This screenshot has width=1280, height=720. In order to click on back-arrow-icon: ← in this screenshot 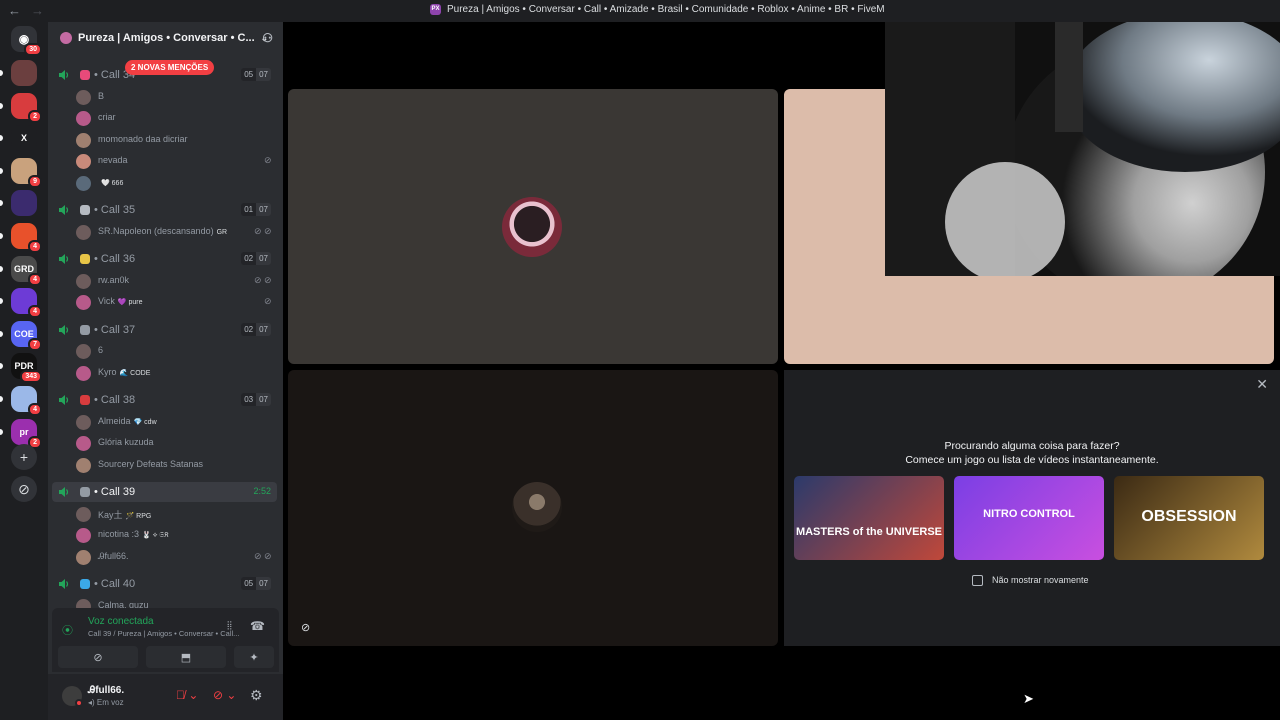, I will do `click(14, 10)`.